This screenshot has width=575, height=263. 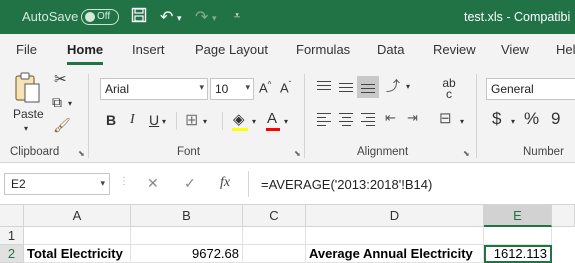 What do you see at coordinates (274, 236) in the screenshot?
I see `cell-c1` at bounding box center [274, 236].